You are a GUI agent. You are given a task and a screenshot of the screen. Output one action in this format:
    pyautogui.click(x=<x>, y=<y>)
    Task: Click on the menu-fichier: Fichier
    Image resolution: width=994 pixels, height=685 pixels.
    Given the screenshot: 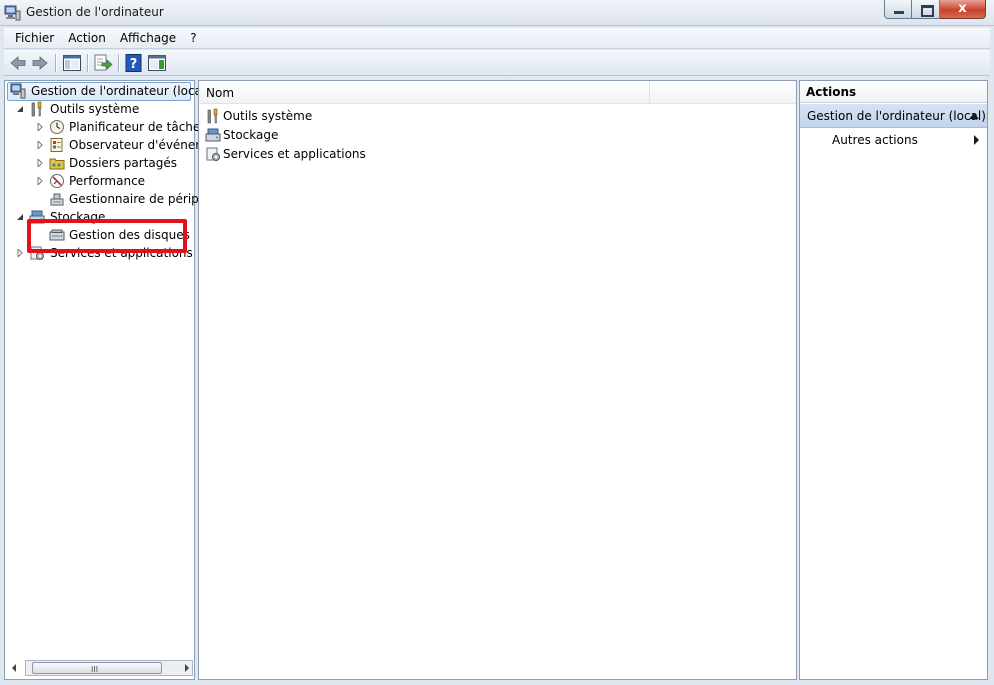 What is the action you would take?
    pyautogui.click(x=32, y=38)
    